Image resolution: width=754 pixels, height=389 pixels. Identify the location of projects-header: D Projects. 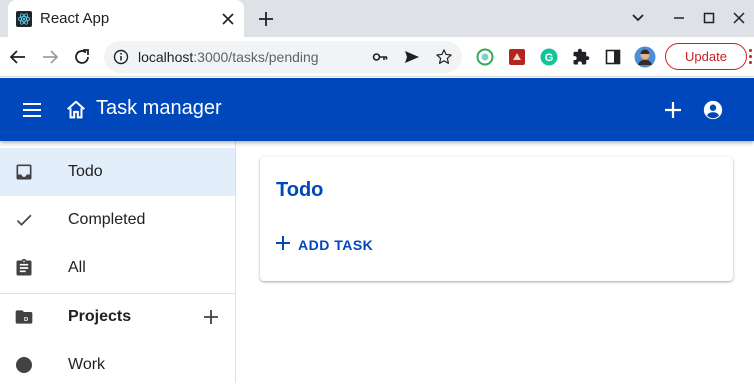
(117, 317).